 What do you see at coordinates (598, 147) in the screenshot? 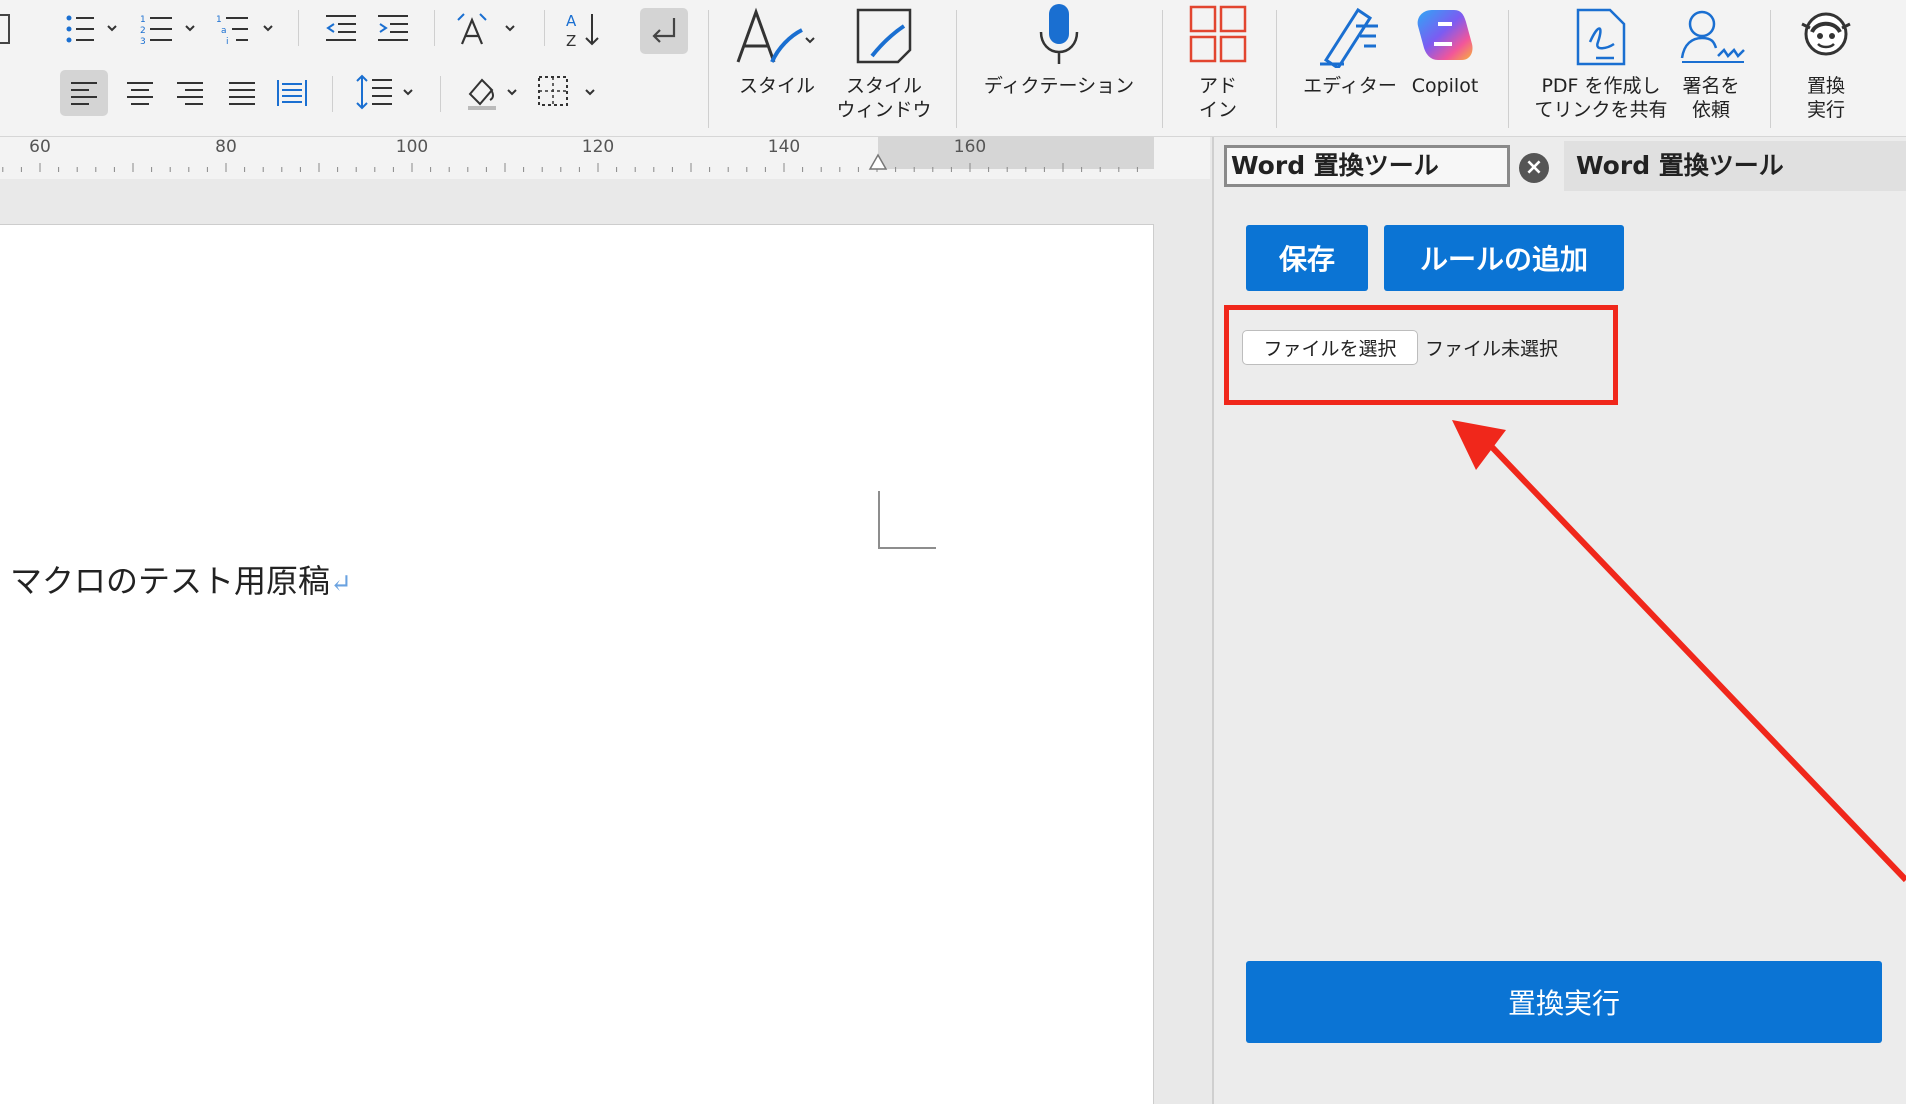
I see `ruler-mark: 120` at bounding box center [598, 147].